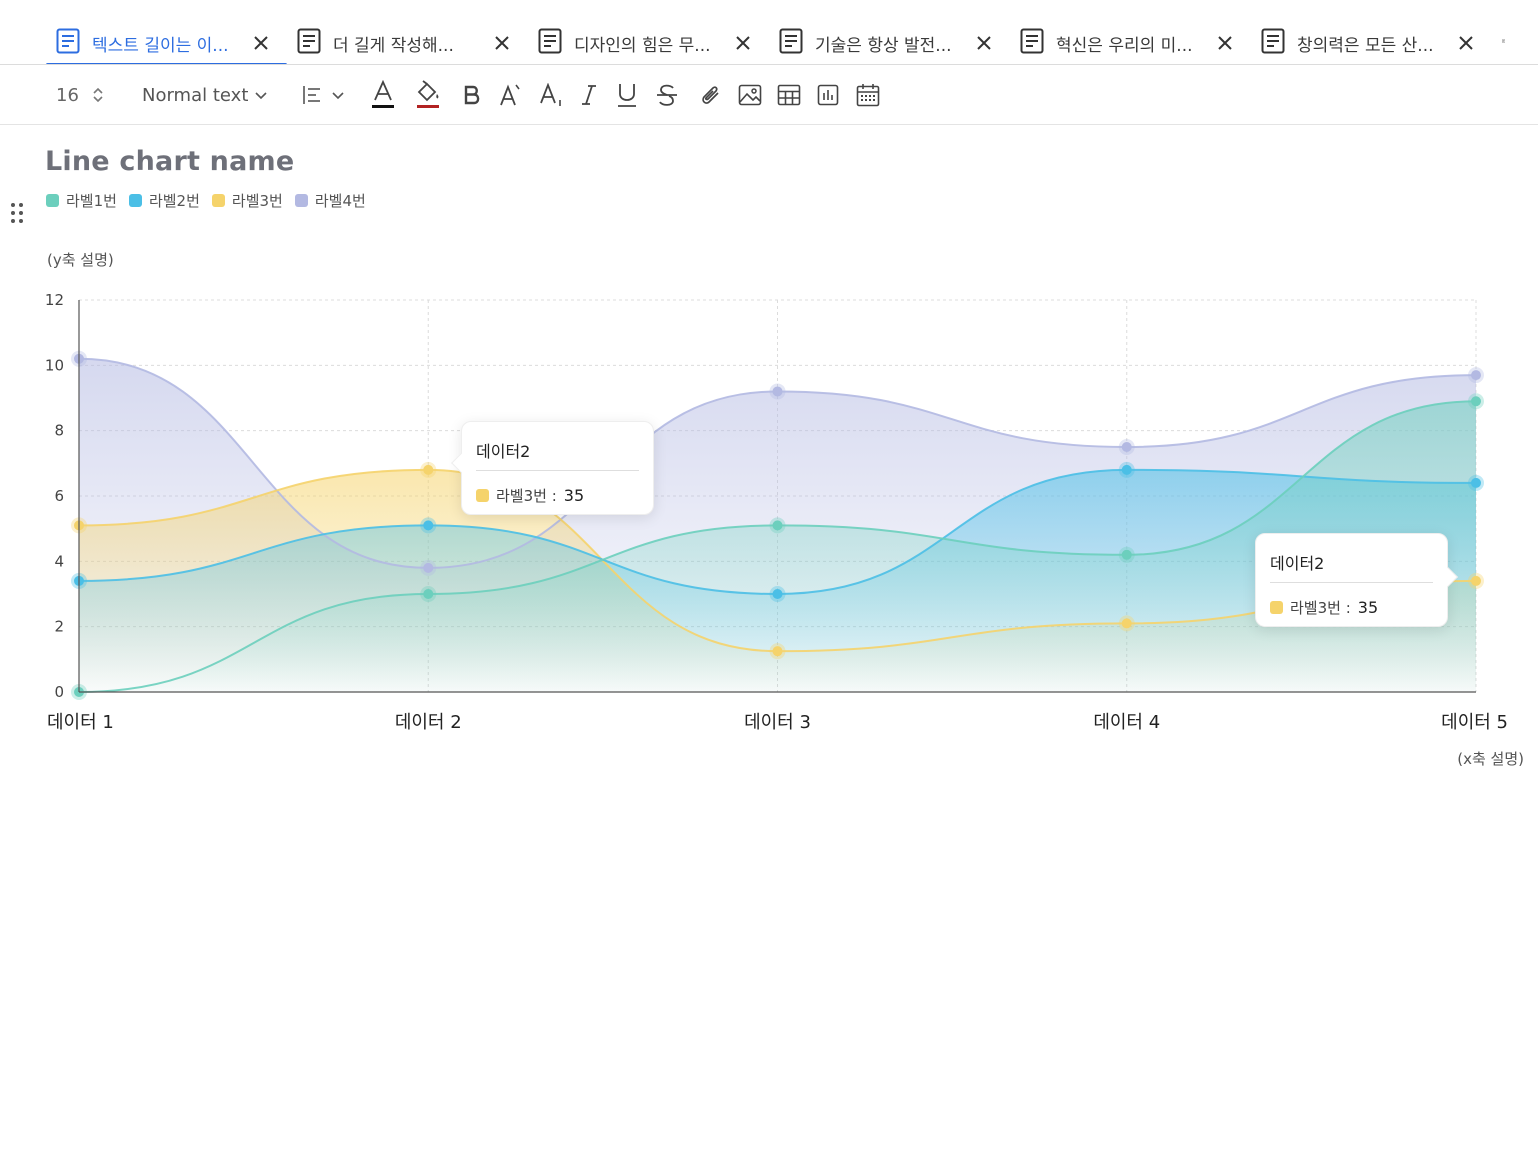  I want to click on attach-button, so click(711, 95).